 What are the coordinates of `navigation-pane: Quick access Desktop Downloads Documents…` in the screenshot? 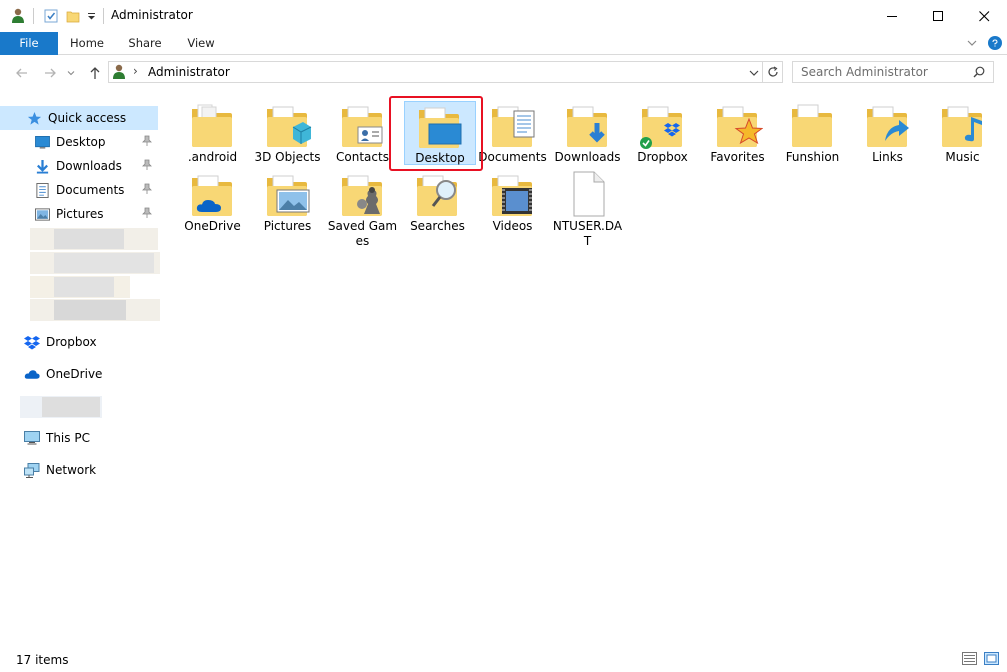 It's located at (81, 368).